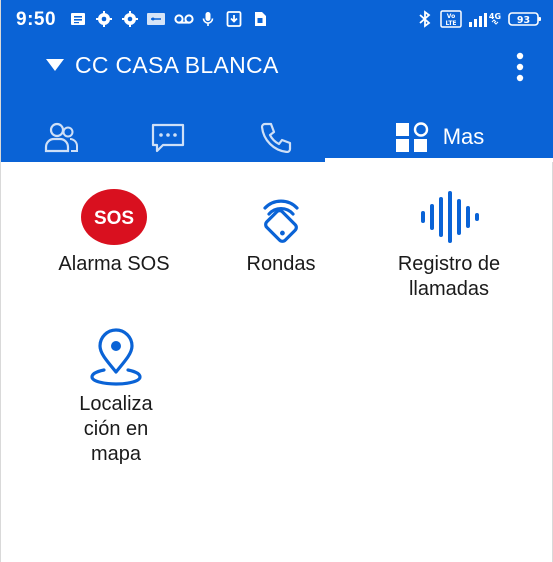 The width and height of the screenshot is (553, 562). I want to click on people-icon, so click(61, 137).